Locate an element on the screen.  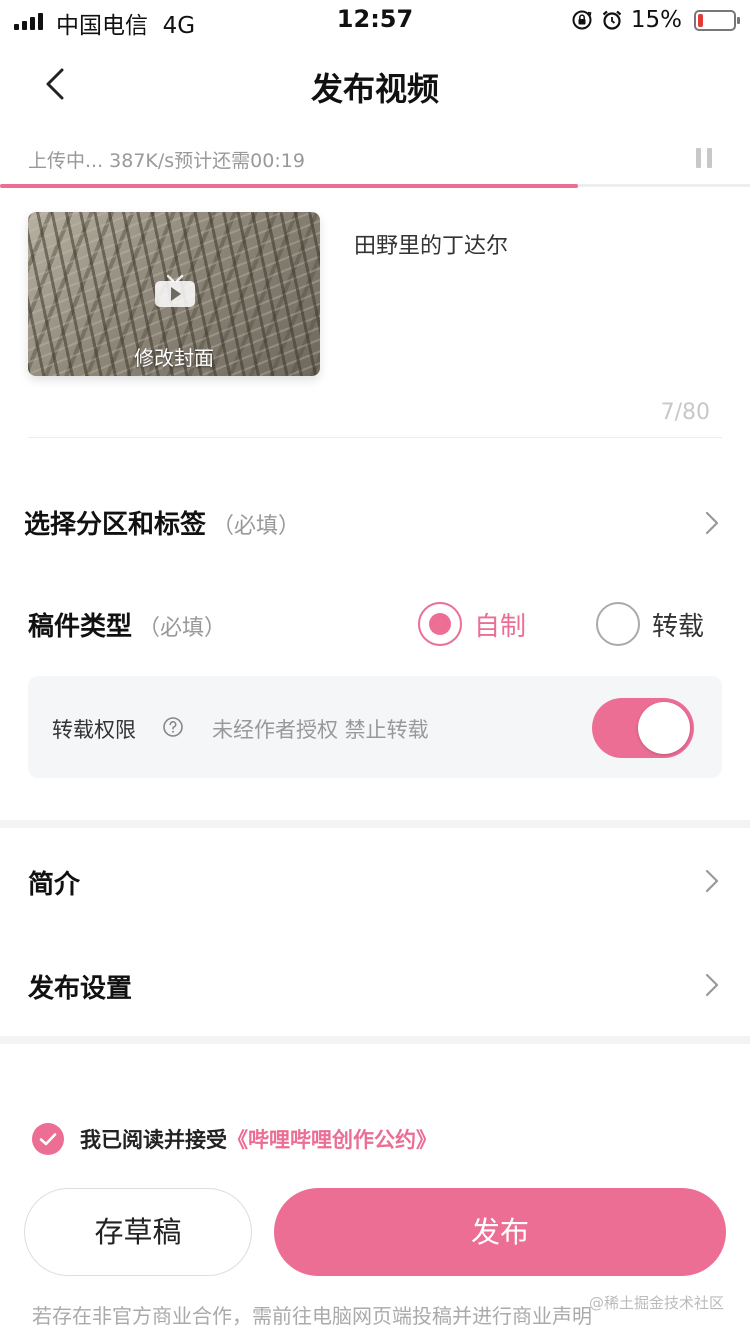
radio-repost-label: 转载 is located at coordinates (678, 626).